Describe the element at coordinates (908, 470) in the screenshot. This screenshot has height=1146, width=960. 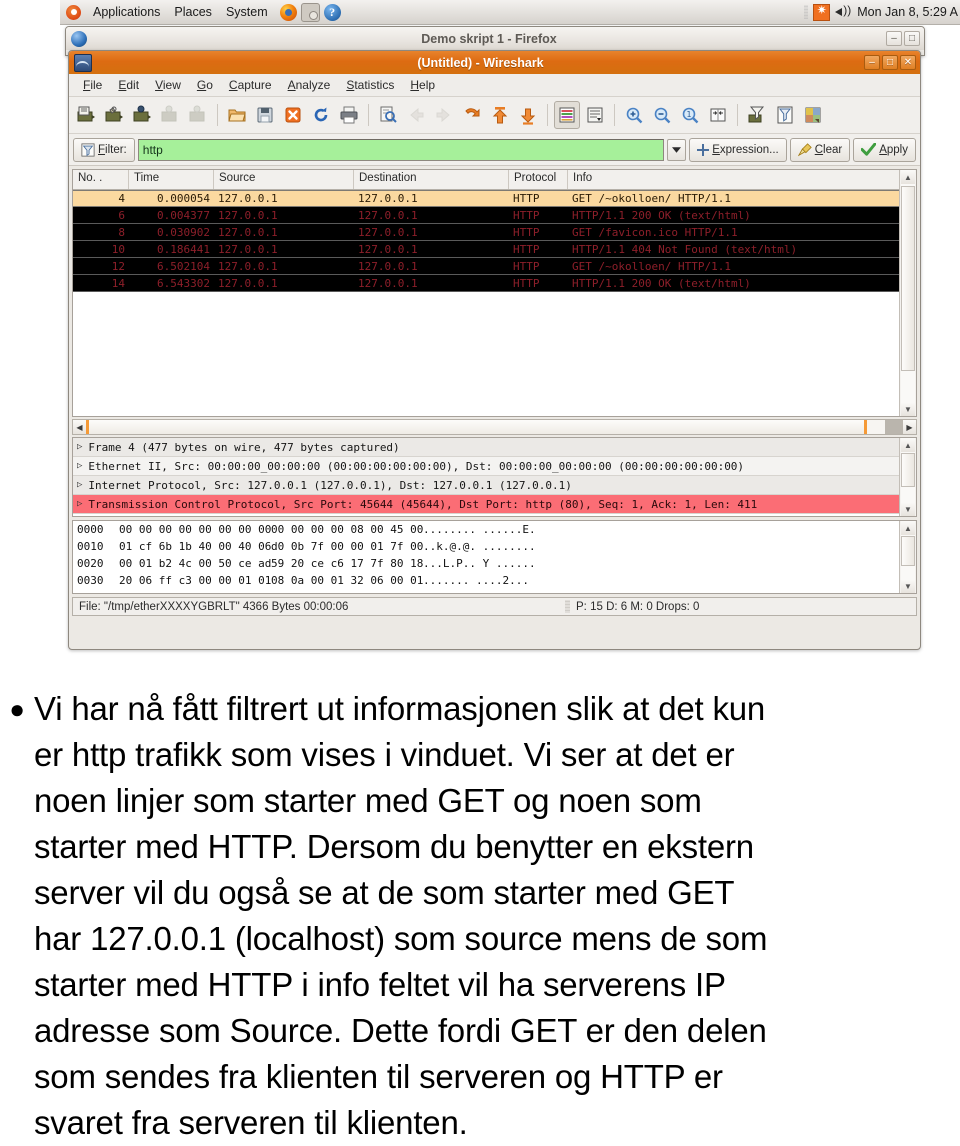
I see `details-scroll-thumb` at that location.